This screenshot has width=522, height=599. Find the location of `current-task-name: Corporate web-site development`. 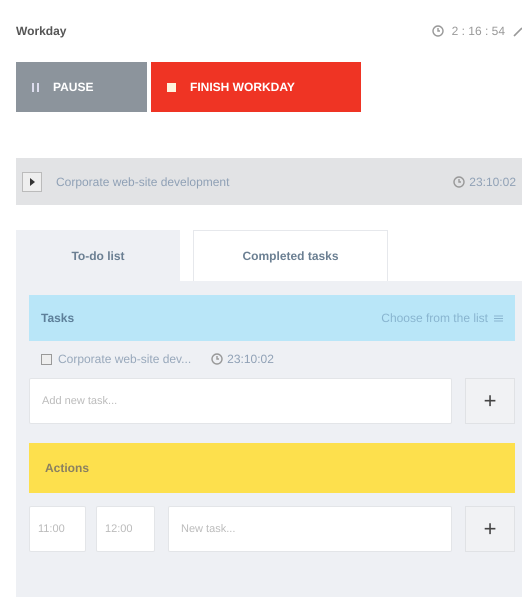

current-task-name: Corporate web-site development is located at coordinates (143, 182).